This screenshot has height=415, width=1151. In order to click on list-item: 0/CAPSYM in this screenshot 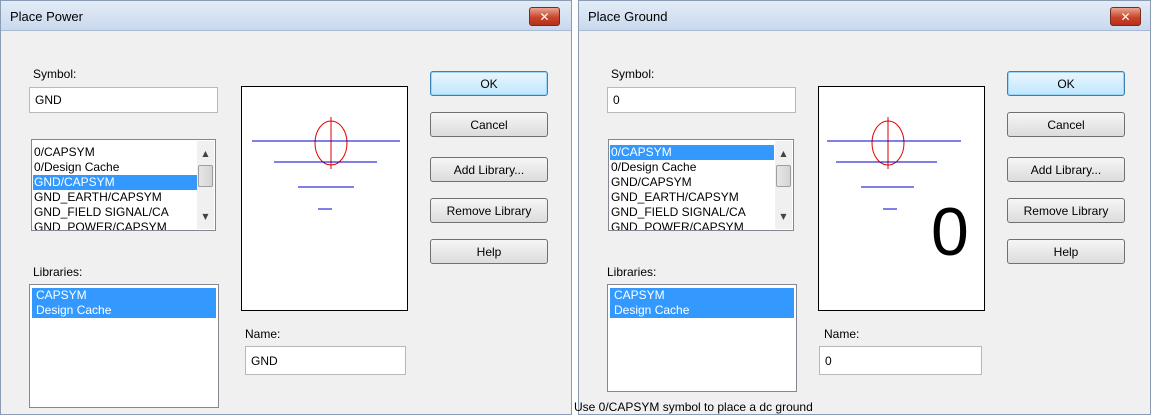, I will do `click(115, 152)`.